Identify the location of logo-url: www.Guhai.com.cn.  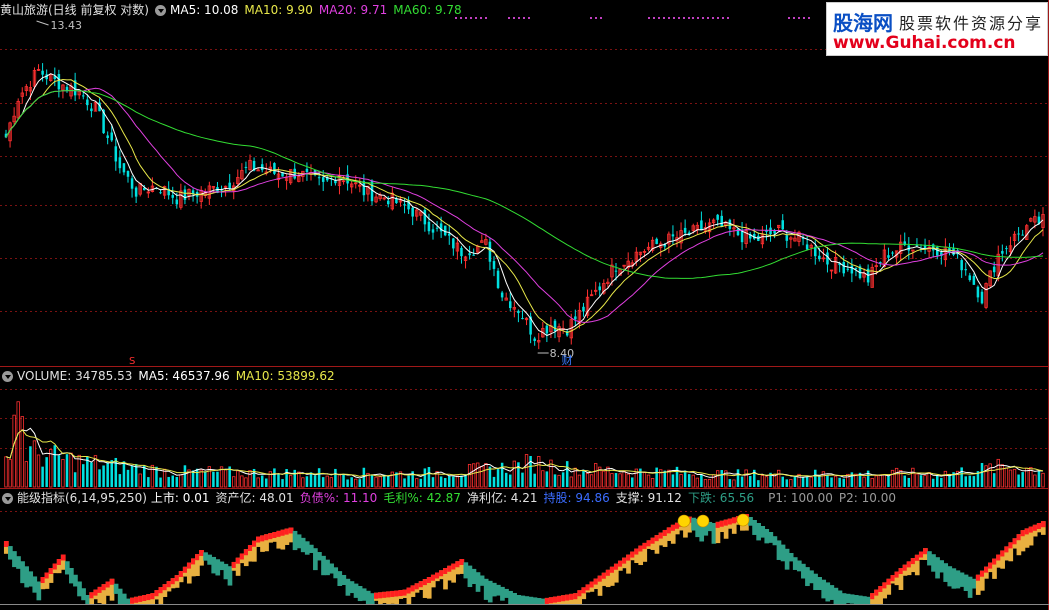
(924, 43).